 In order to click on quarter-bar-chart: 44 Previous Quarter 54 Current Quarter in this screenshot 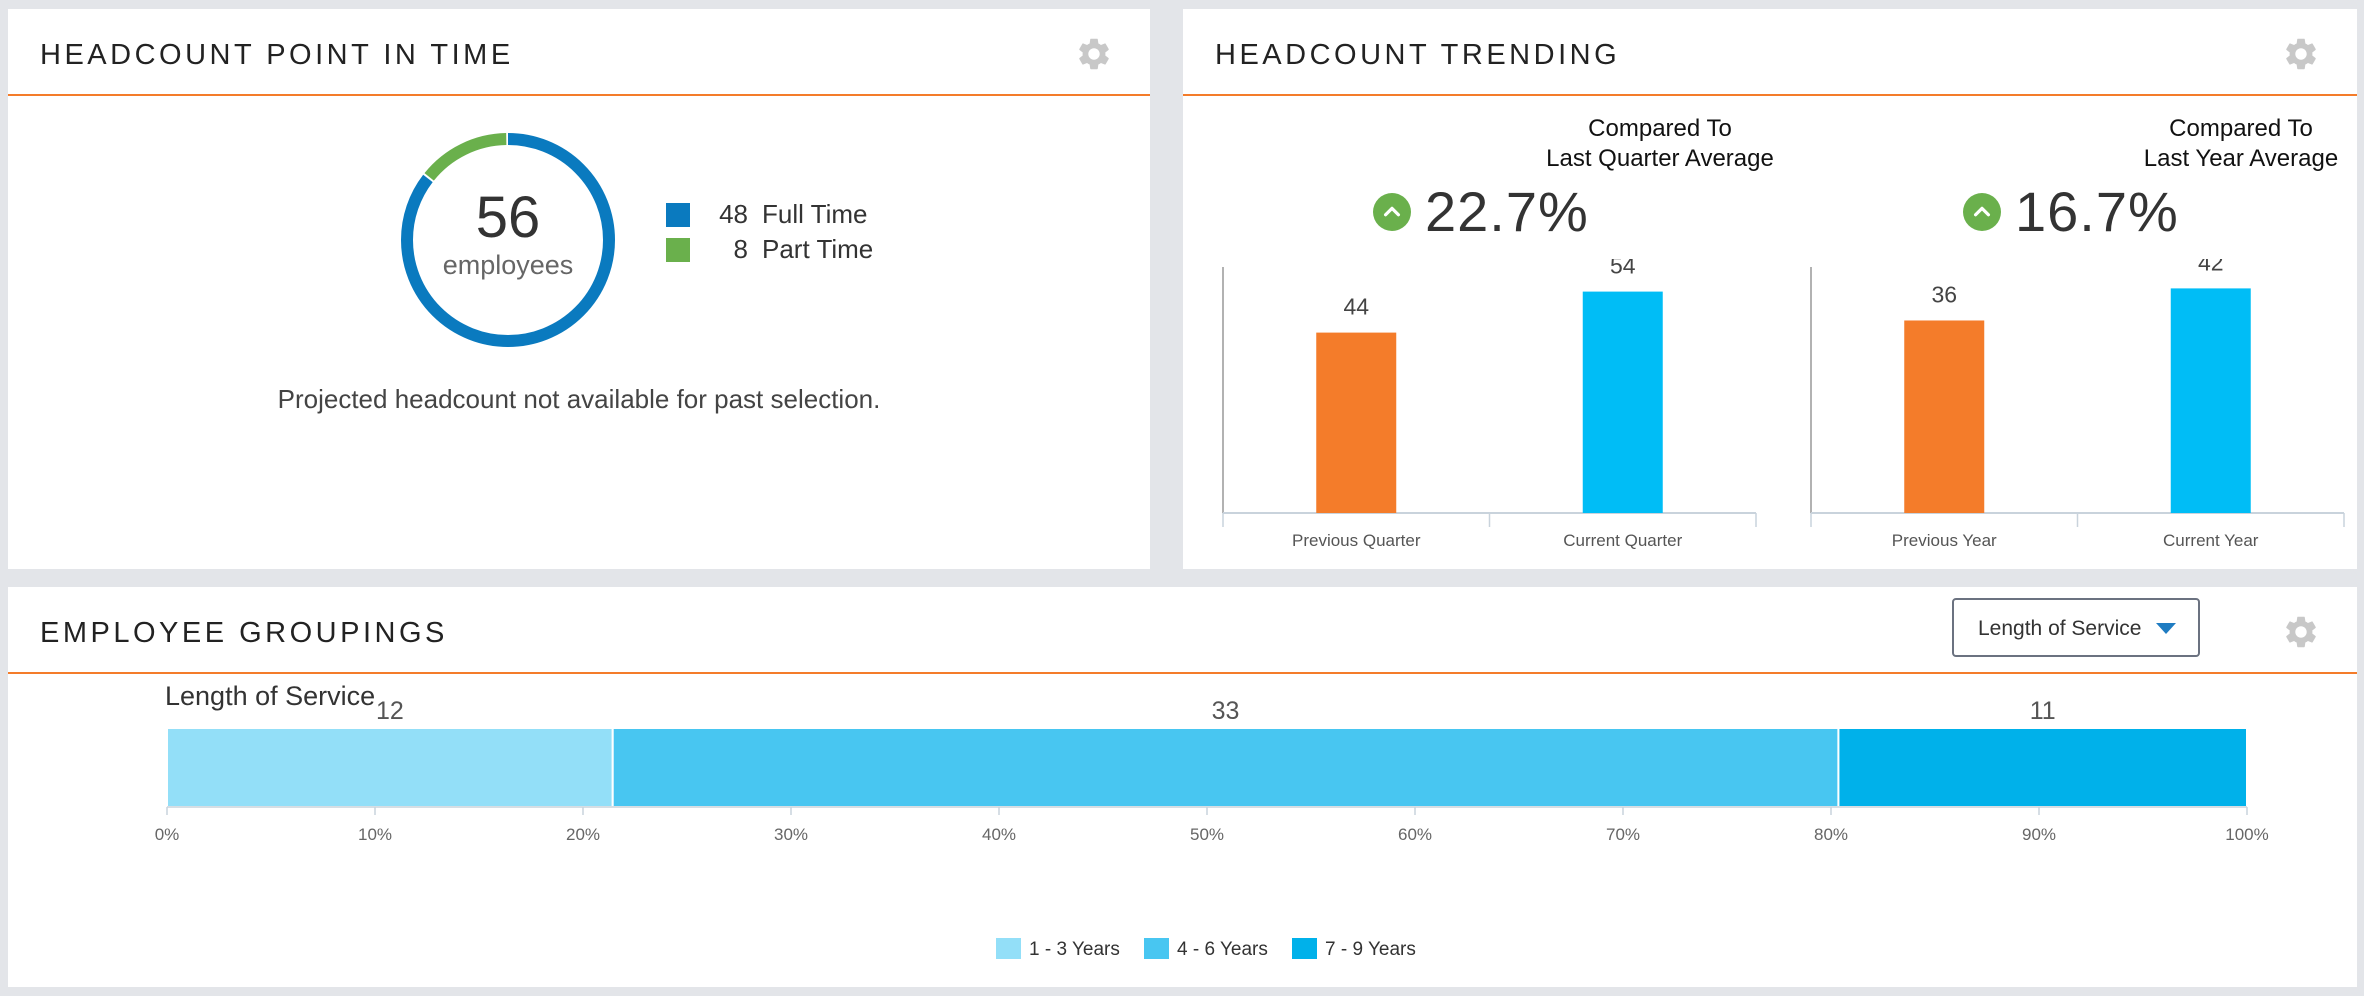, I will do `click(1489, 404)`.